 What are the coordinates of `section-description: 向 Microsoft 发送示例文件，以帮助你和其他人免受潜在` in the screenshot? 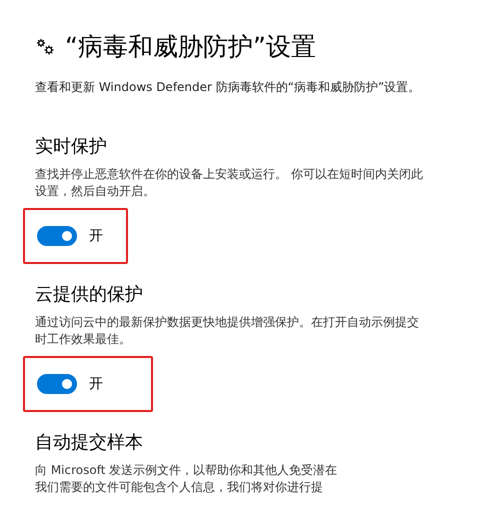 It's located at (186, 470).